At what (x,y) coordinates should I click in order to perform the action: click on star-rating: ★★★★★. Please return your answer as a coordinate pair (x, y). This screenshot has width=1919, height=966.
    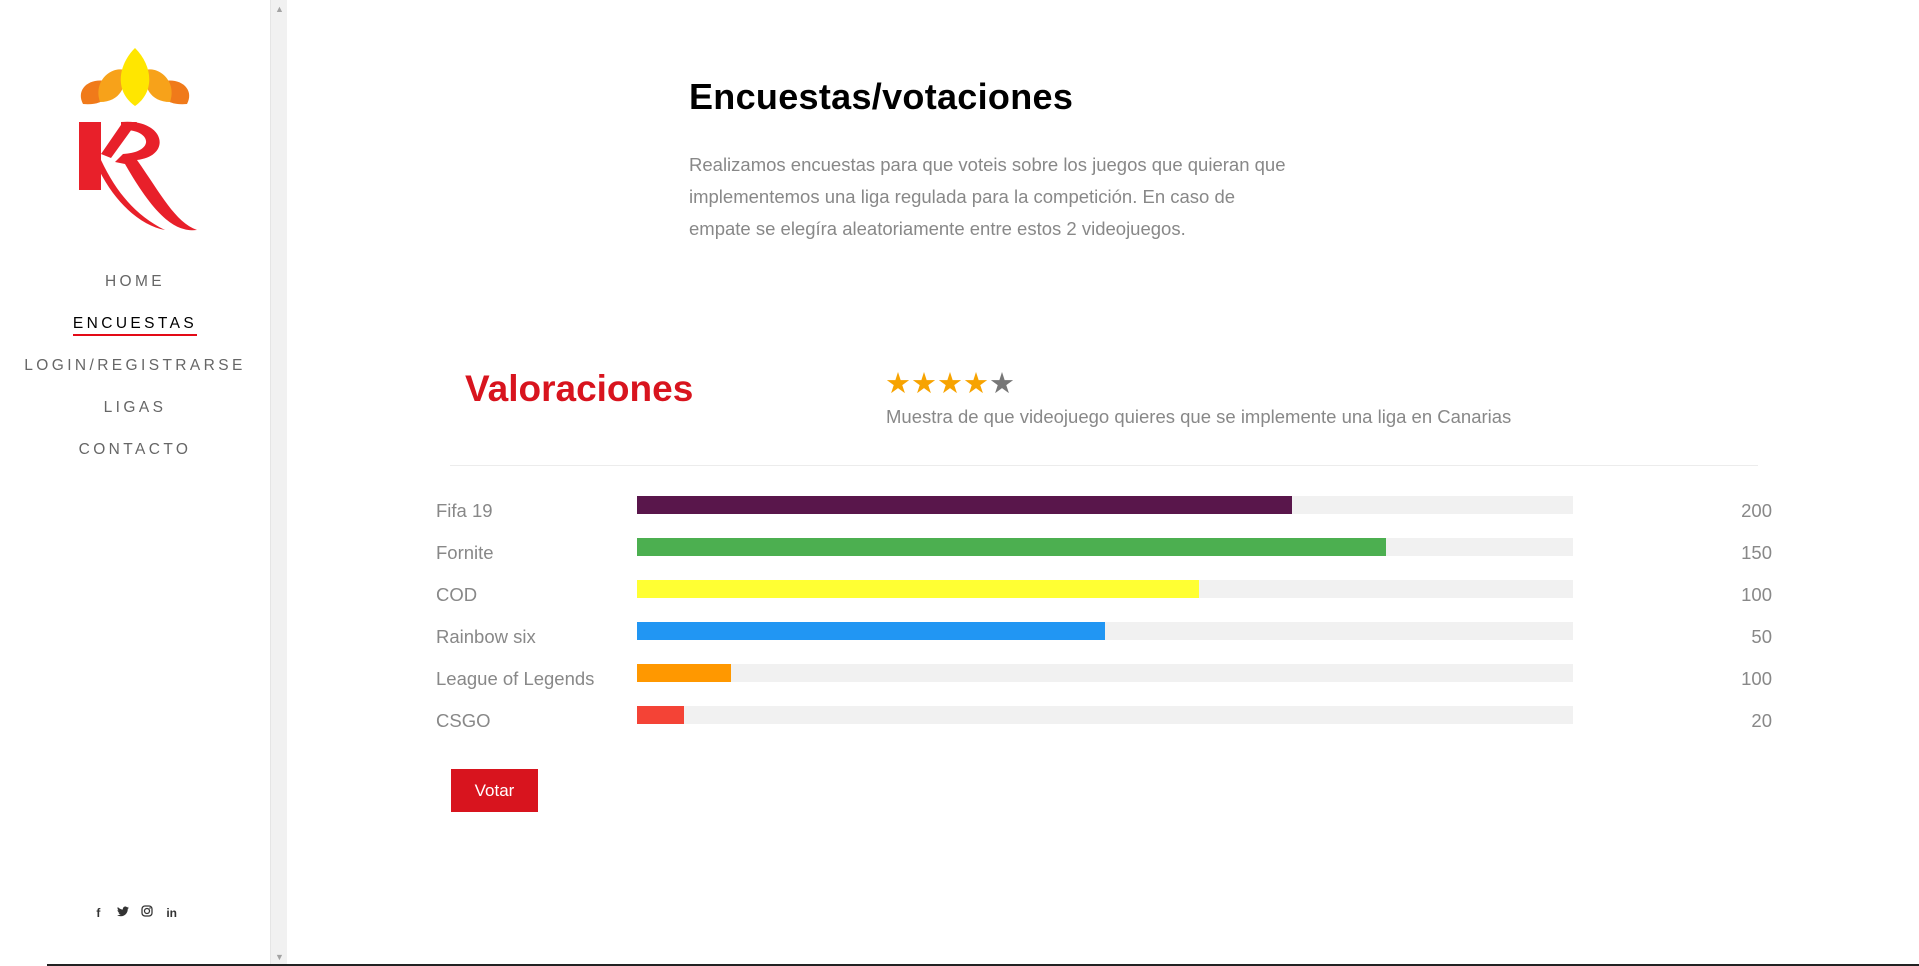
    Looking at the image, I should click on (950, 384).